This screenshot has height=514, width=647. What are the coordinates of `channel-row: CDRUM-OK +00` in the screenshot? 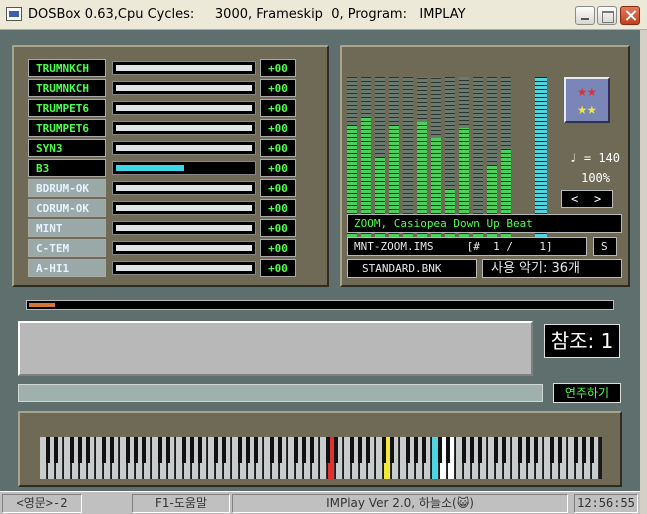 It's located at (162, 208).